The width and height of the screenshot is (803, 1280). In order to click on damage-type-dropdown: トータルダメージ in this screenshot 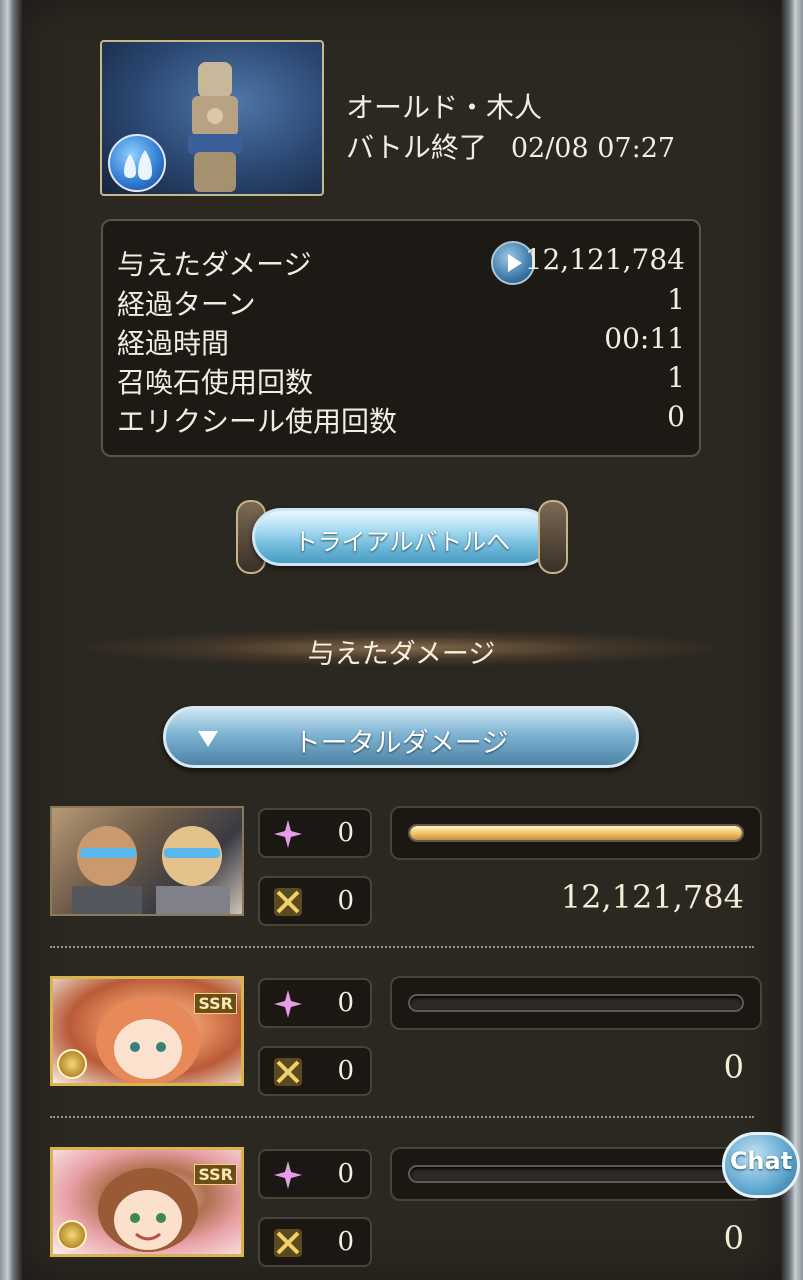, I will do `click(401, 737)`.